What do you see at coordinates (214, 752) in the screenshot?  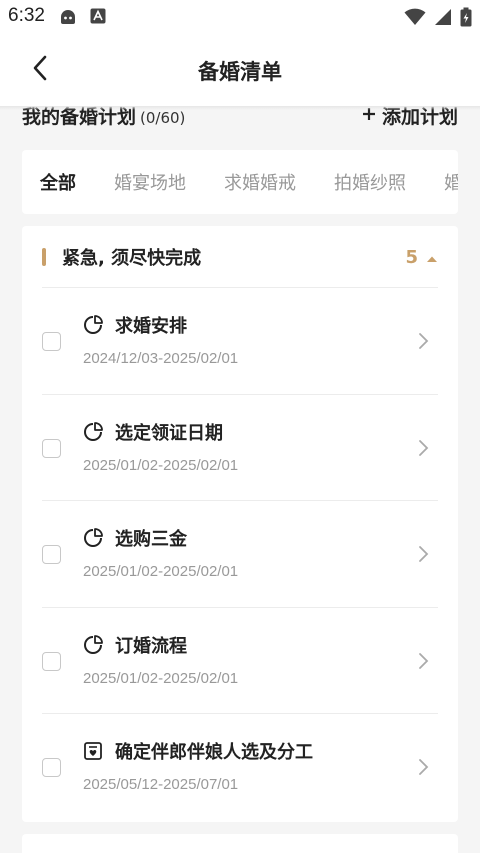 I see `task-title: 确定伴郎伴娘人选及分工` at bounding box center [214, 752].